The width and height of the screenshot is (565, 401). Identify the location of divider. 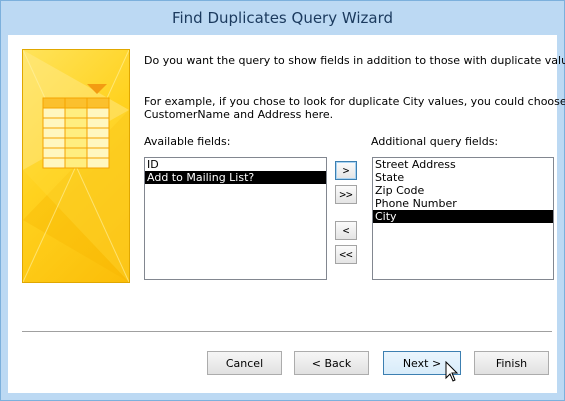
(287, 332).